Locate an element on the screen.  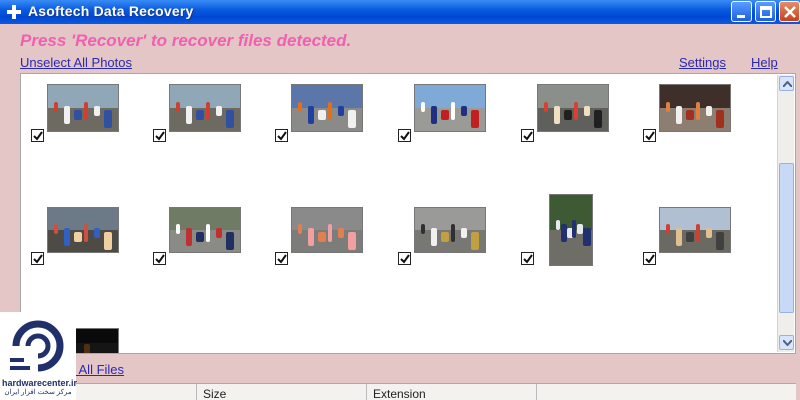
maximize-icon is located at coordinates (766, 12).